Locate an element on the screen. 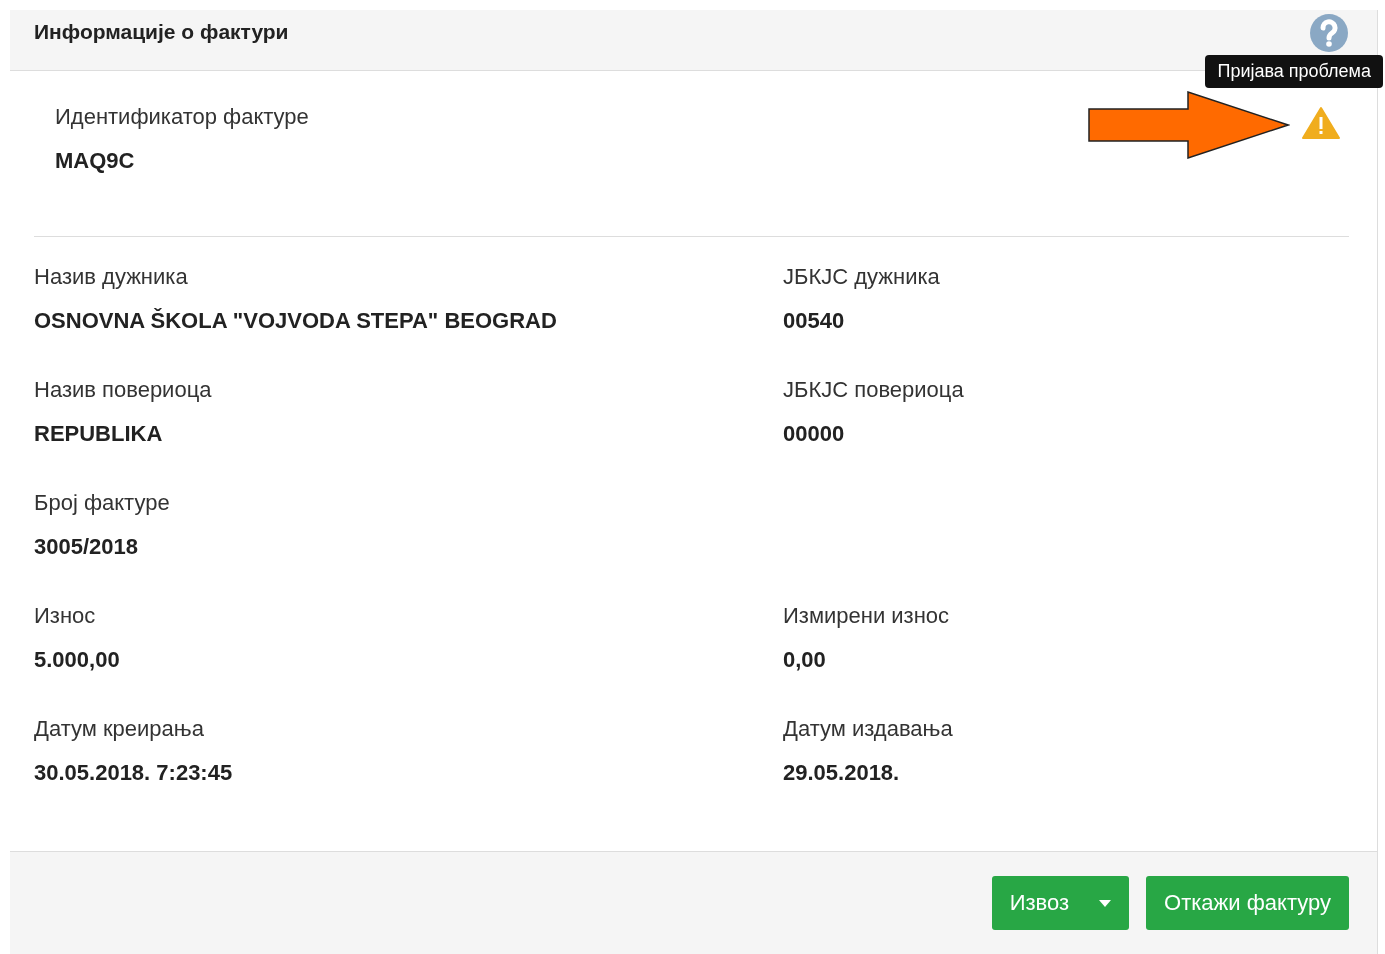 The height and width of the screenshot is (954, 1385). warning-icon is located at coordinates (1321, 123).